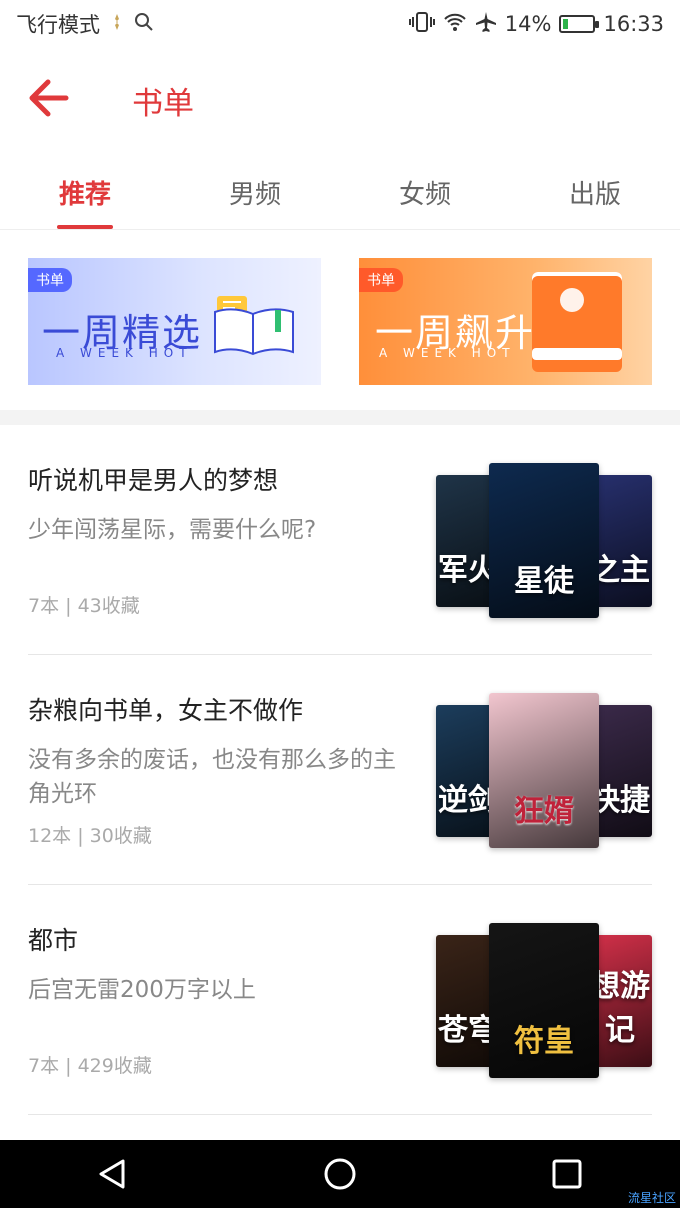 The width and height of the screenshot is (680, 1208). What do you see at coordinates (255, 189) in the screenshot?
I see `tab-male: 男频` at bounding box center [255, 189].